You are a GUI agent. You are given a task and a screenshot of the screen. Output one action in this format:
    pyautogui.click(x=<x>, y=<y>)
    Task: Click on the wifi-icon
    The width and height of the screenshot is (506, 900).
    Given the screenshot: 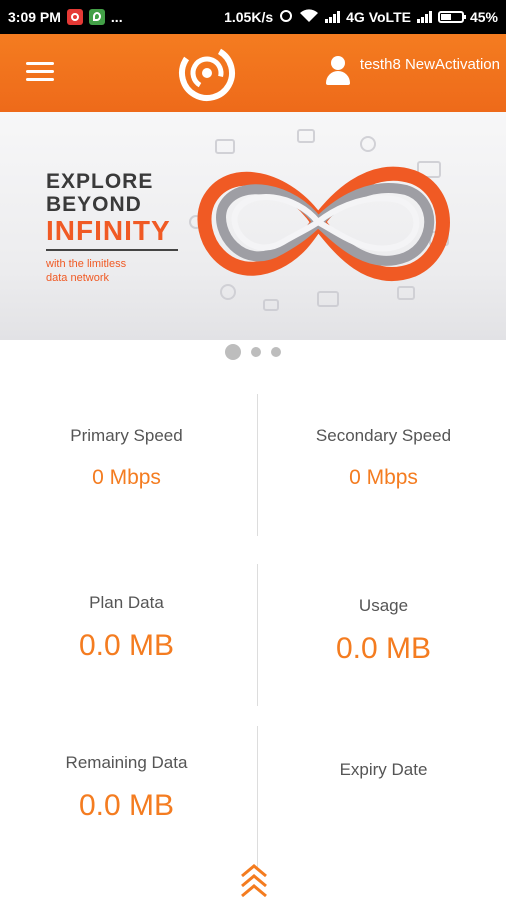 What is the action you would take?
    pyautogui.click(x=309, y=17)
    